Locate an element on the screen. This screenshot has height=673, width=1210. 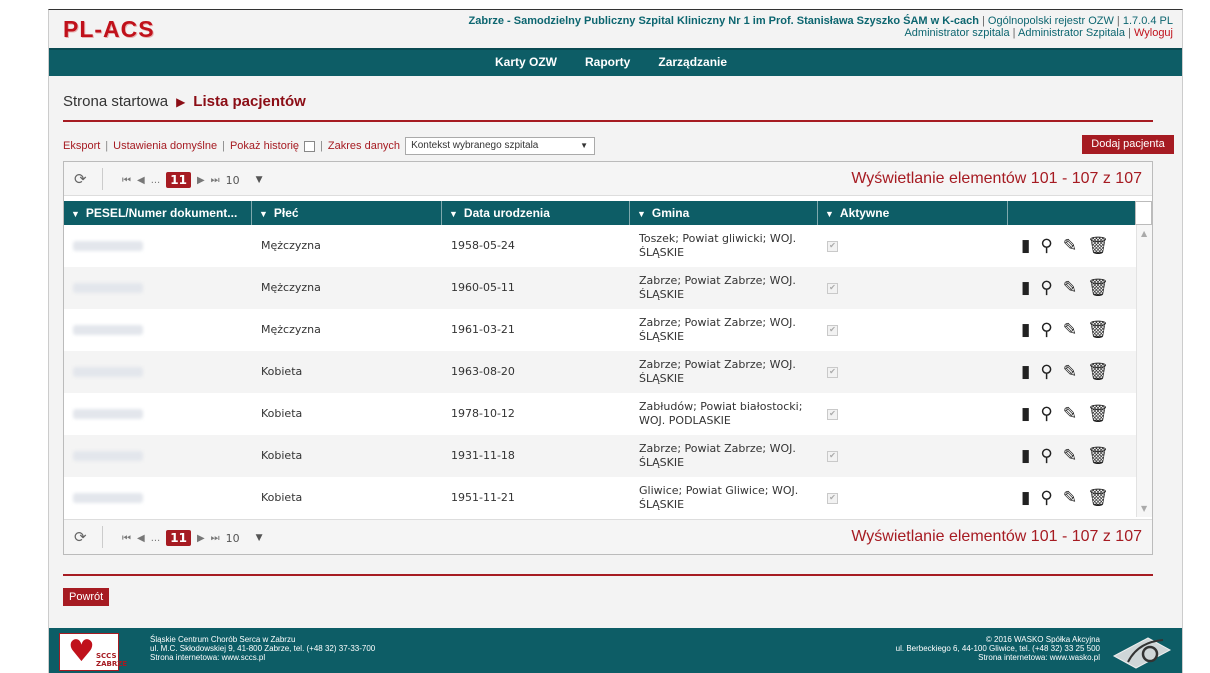
logout-link: Wyloguj is located at coordinates (1153, 33).